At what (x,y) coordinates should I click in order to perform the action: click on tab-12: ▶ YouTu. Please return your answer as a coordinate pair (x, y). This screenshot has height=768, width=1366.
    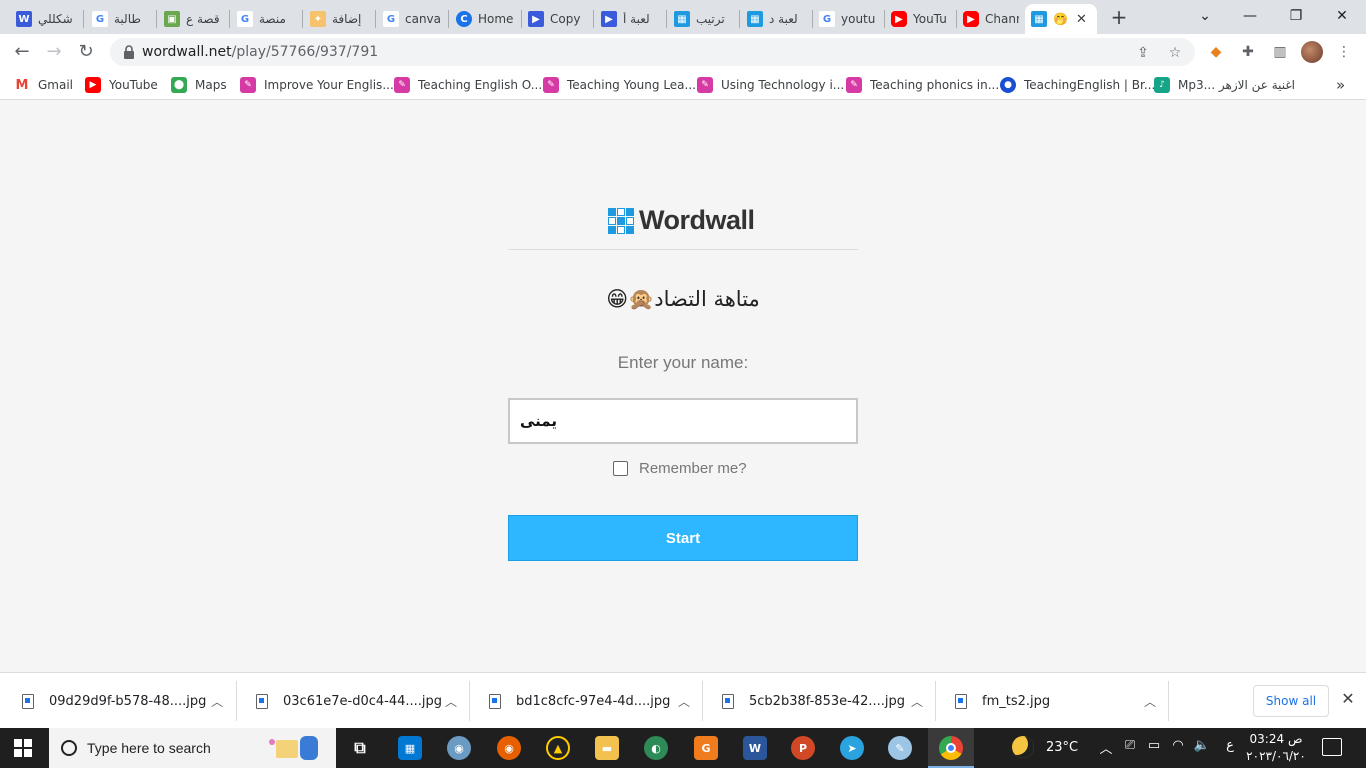
    Looking at the image, I should click on (920, 19).